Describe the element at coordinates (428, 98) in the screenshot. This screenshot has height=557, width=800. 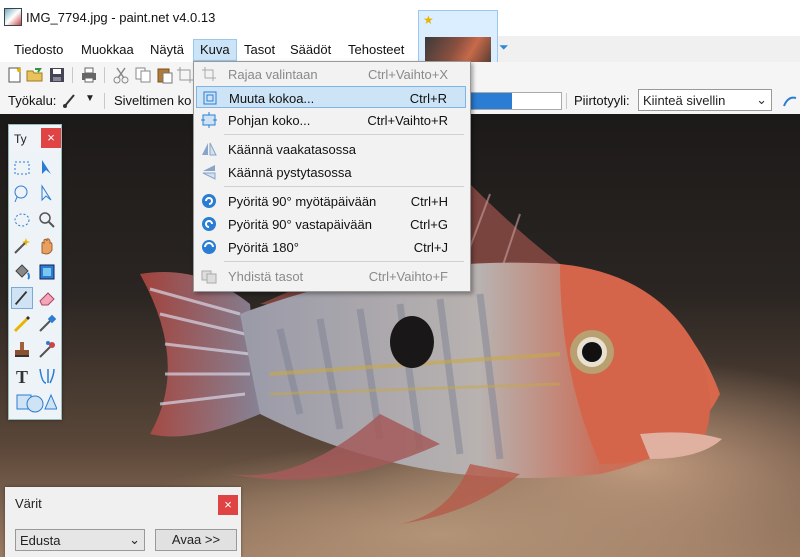
I see `menu-item-shortcut: Ctrl+R` at that location.